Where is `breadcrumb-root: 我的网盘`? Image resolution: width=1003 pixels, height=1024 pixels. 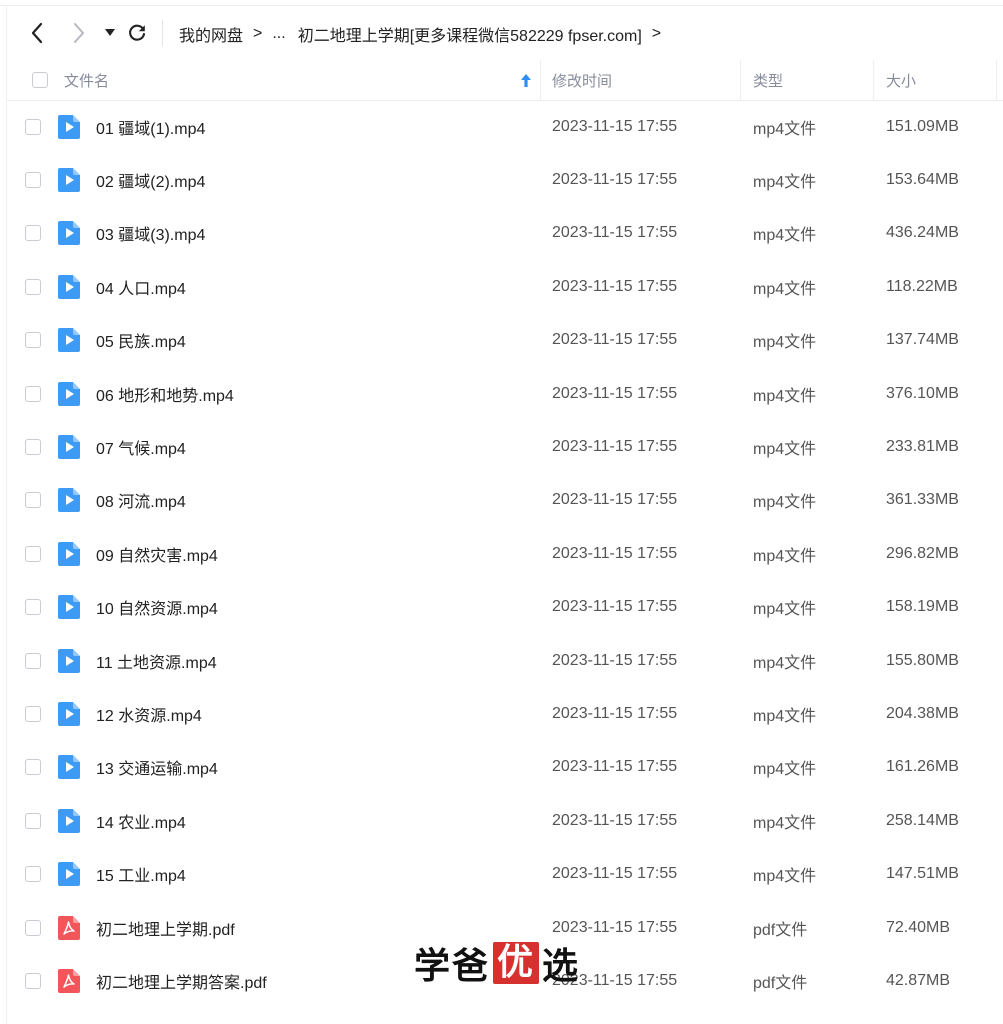 breadcrumb-root: 我的网盘 is located at coordinates (211, 34).